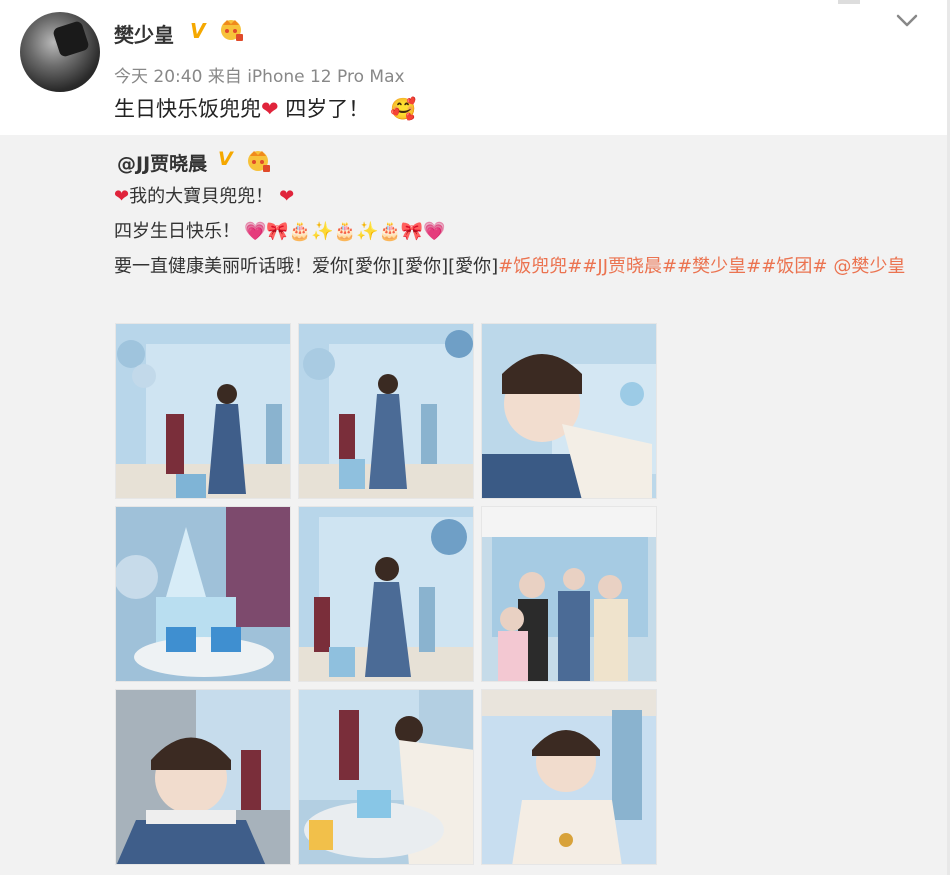 The height and width of the screenshot is (875, 950). What do you see at coordinates (403, 109) in the screenshot?
I see `smile-emoji-icon: 🥰` at bounding box center [403, 109].